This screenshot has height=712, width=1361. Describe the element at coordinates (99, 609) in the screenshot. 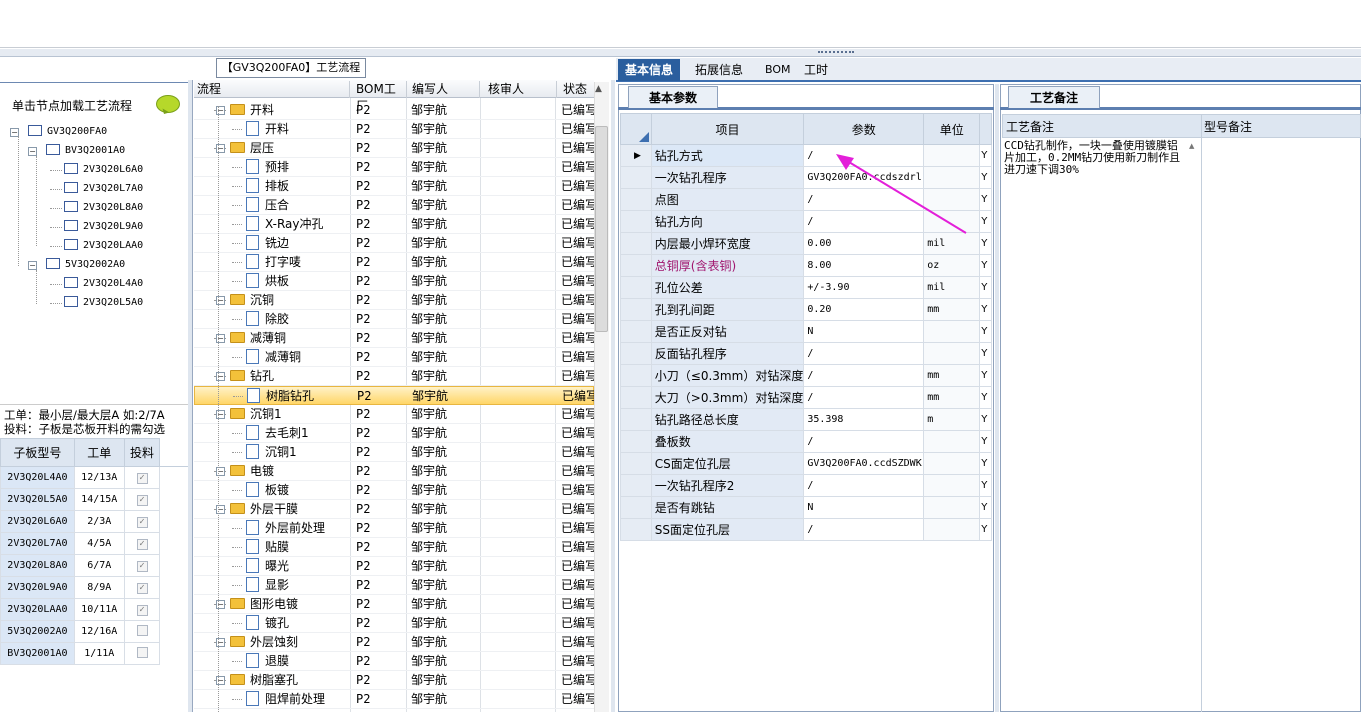

I see `order-cell: 10/11A` at that location.